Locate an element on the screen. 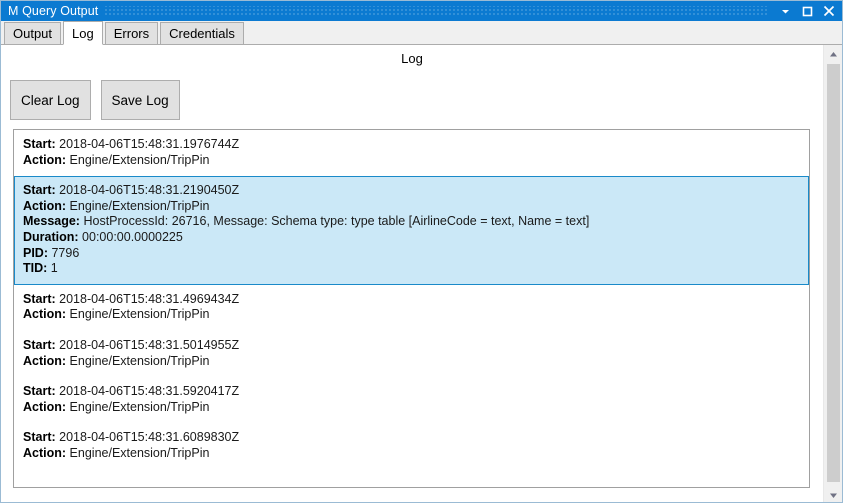 This screenshot has width=843, height=503. start-value: 2018-04-06T15:48:31.2190450Z is located at coordinates (149, 190).